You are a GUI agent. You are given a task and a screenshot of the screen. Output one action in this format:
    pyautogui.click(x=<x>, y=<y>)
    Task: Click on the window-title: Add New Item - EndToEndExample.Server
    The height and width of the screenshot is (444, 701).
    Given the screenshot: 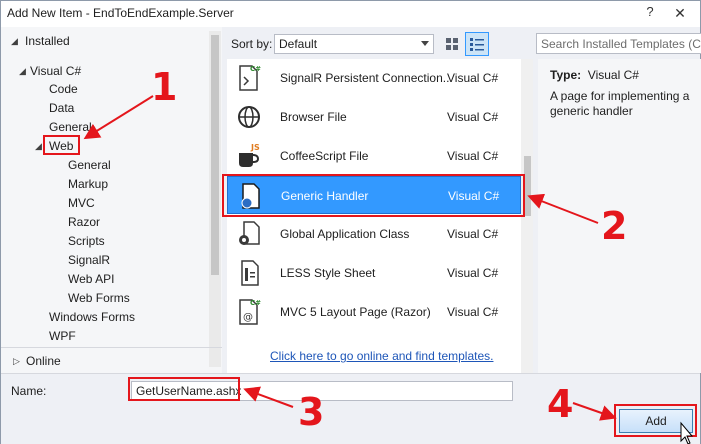 What is the action you would take?
    pyautogui.click(x=120, y=13)
    